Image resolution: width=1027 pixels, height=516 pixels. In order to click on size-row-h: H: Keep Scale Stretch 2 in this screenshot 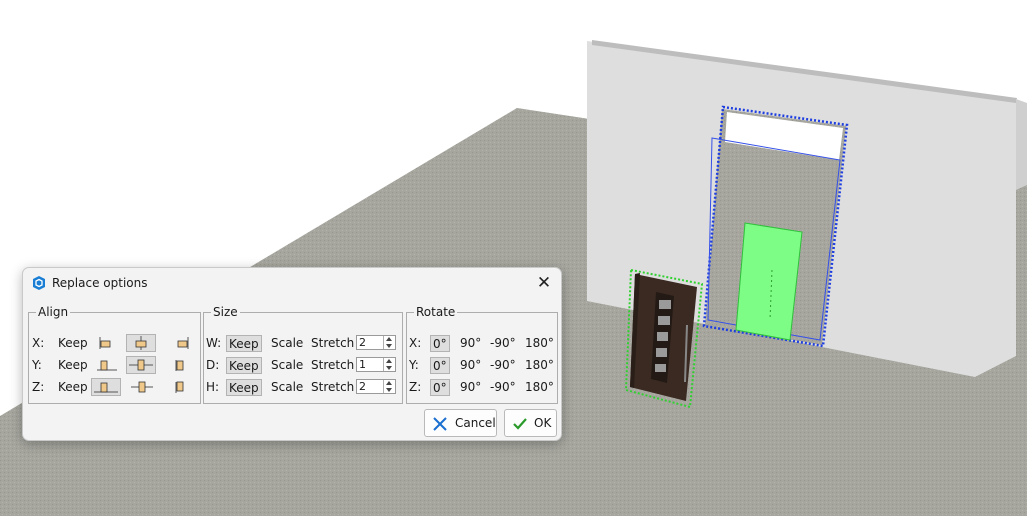, I will do `click(303, 387)`.